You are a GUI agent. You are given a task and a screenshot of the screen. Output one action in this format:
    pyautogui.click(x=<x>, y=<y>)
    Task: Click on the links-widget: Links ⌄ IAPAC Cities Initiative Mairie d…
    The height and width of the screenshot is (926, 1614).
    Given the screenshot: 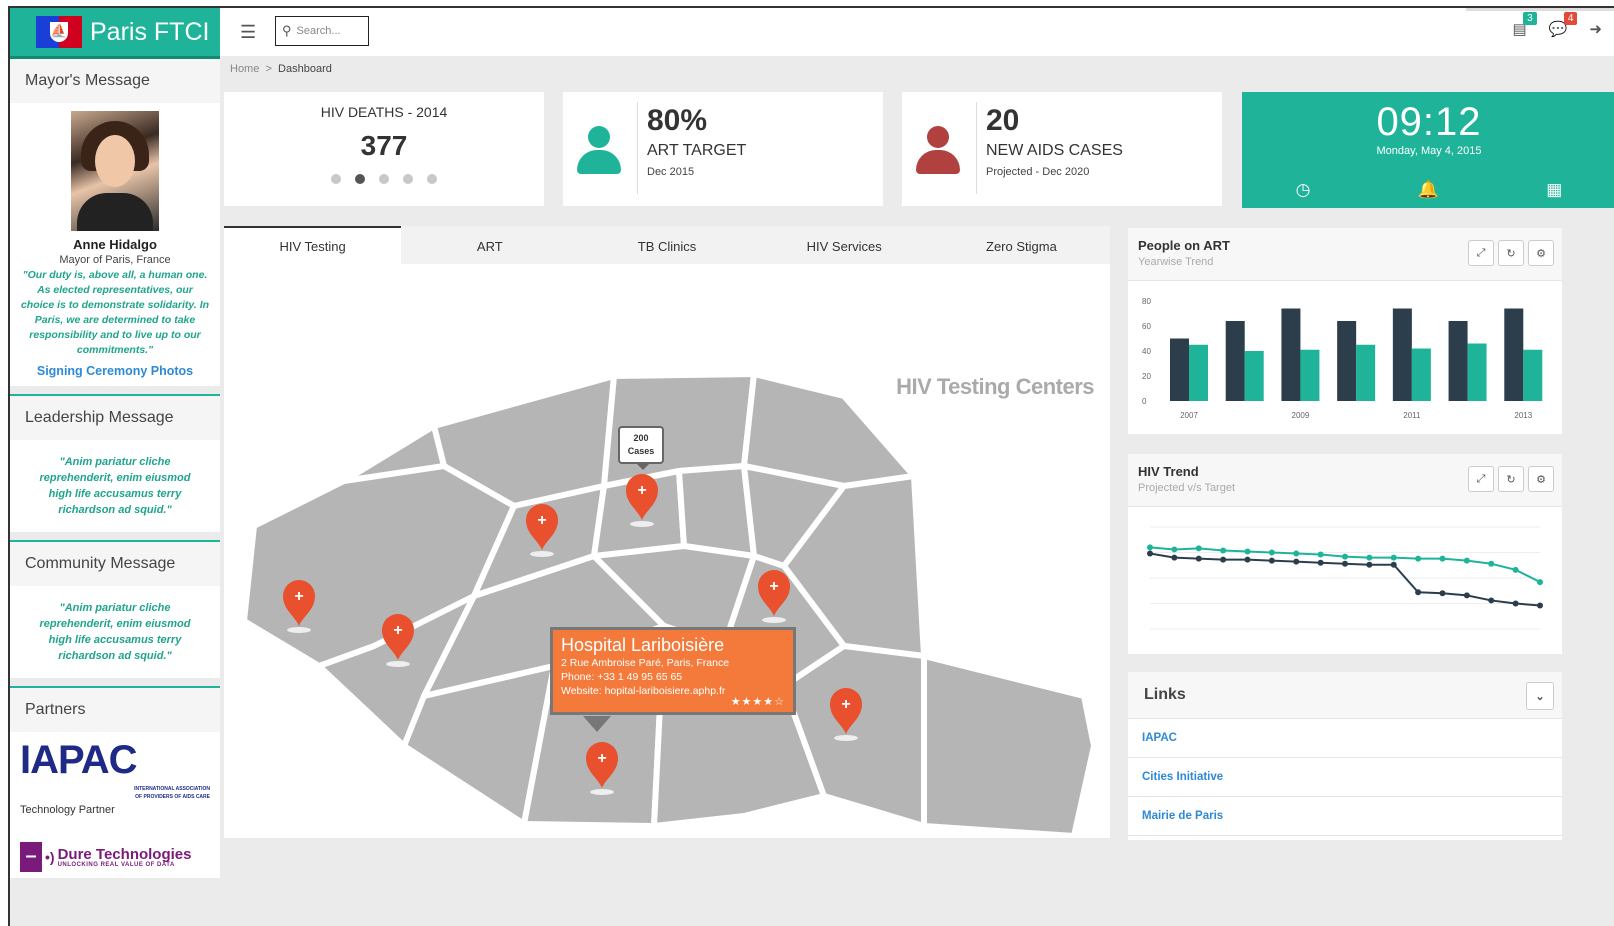 What is the action you would take?
    pyautogui.click(x=1345, y=756)
    